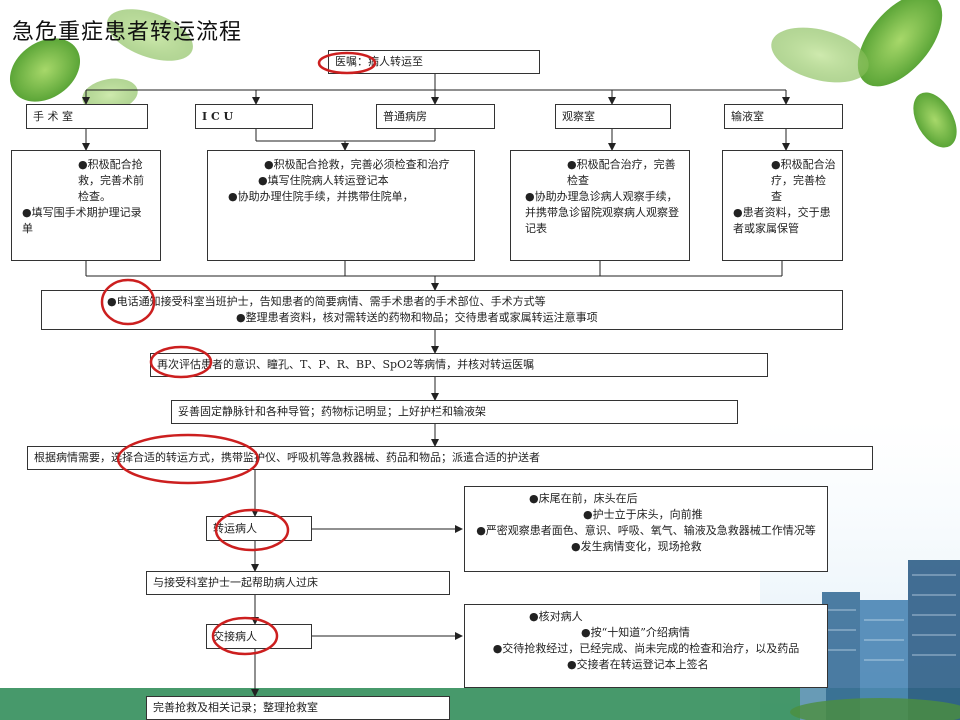  I want to click on highlight-circle-transport, so click(252, 530).